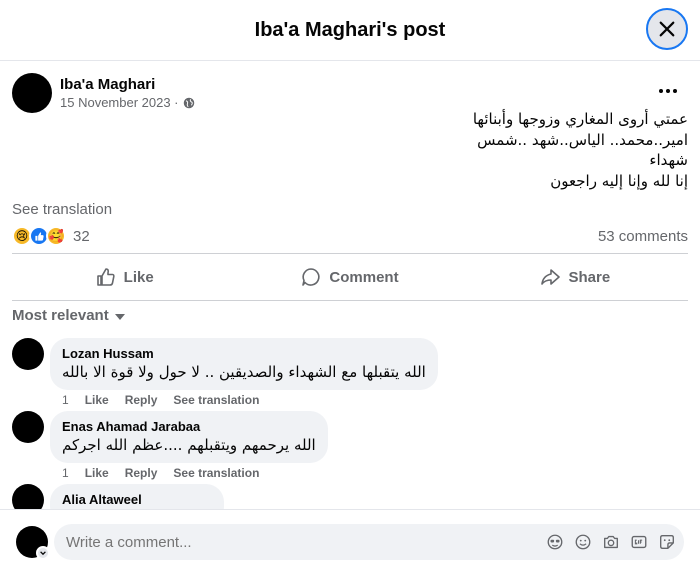  I want to click on comment-sort-dropdown: Most relevant, so click(68, 315).